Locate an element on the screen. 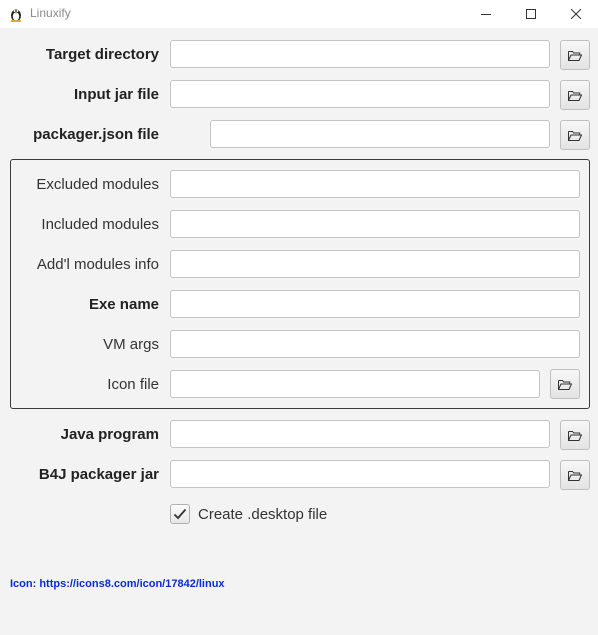 This screenshot has height=635, width=598. java-program-label: Java program is located at coordinates (109, 434).